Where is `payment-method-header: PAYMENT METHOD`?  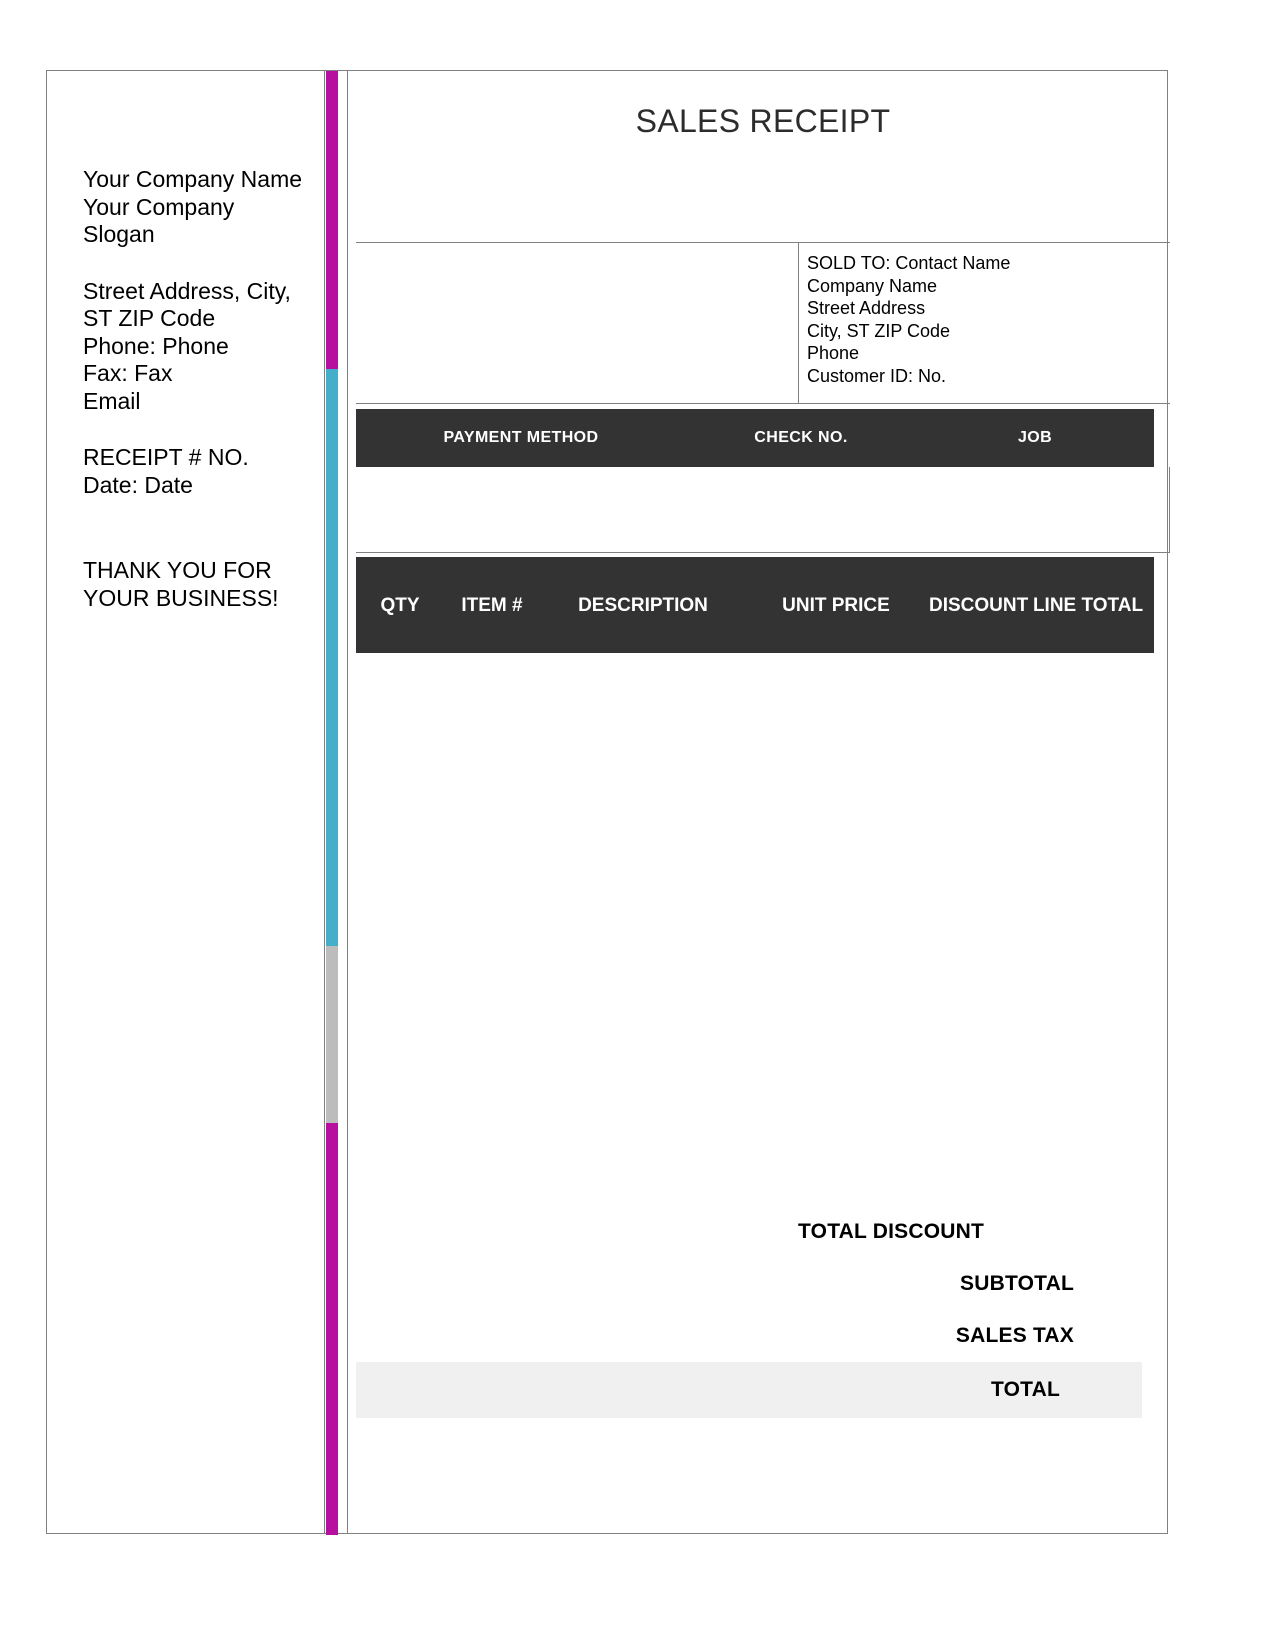
payment-method-header: PAYMENT METHOD is located at coordinates (521, 437).